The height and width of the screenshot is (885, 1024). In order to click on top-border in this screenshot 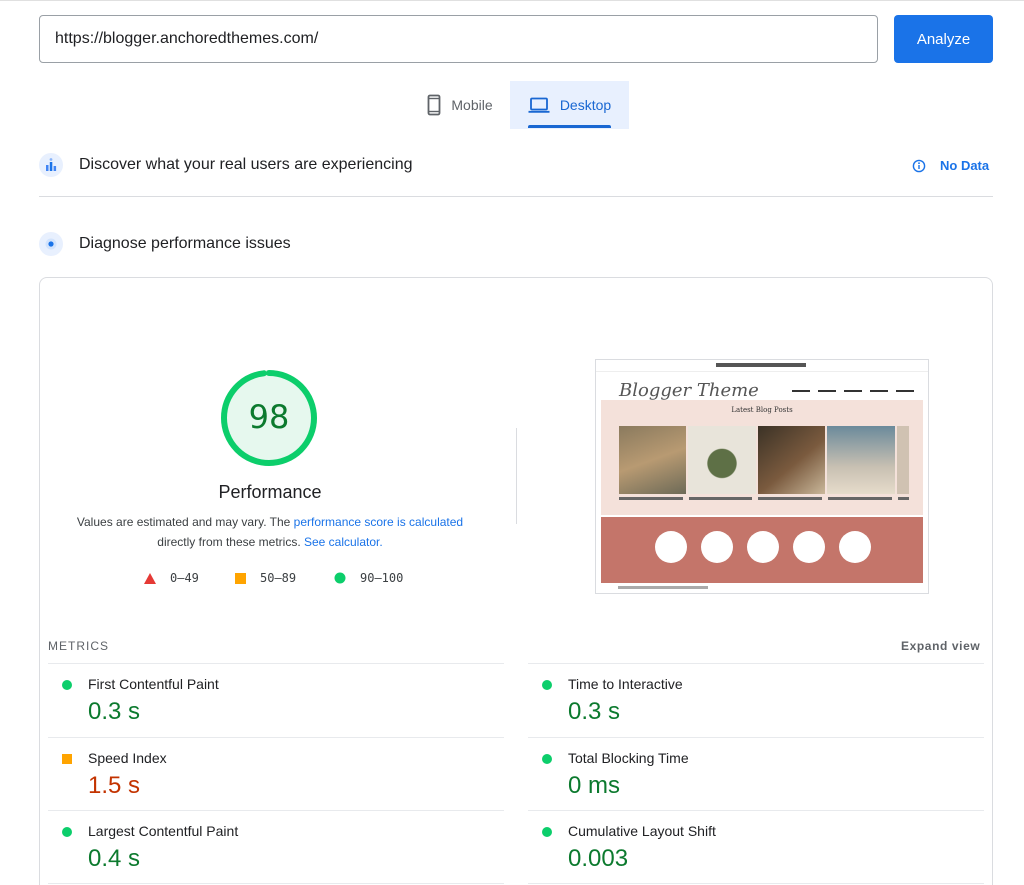, I will do `click(512, 0)`.